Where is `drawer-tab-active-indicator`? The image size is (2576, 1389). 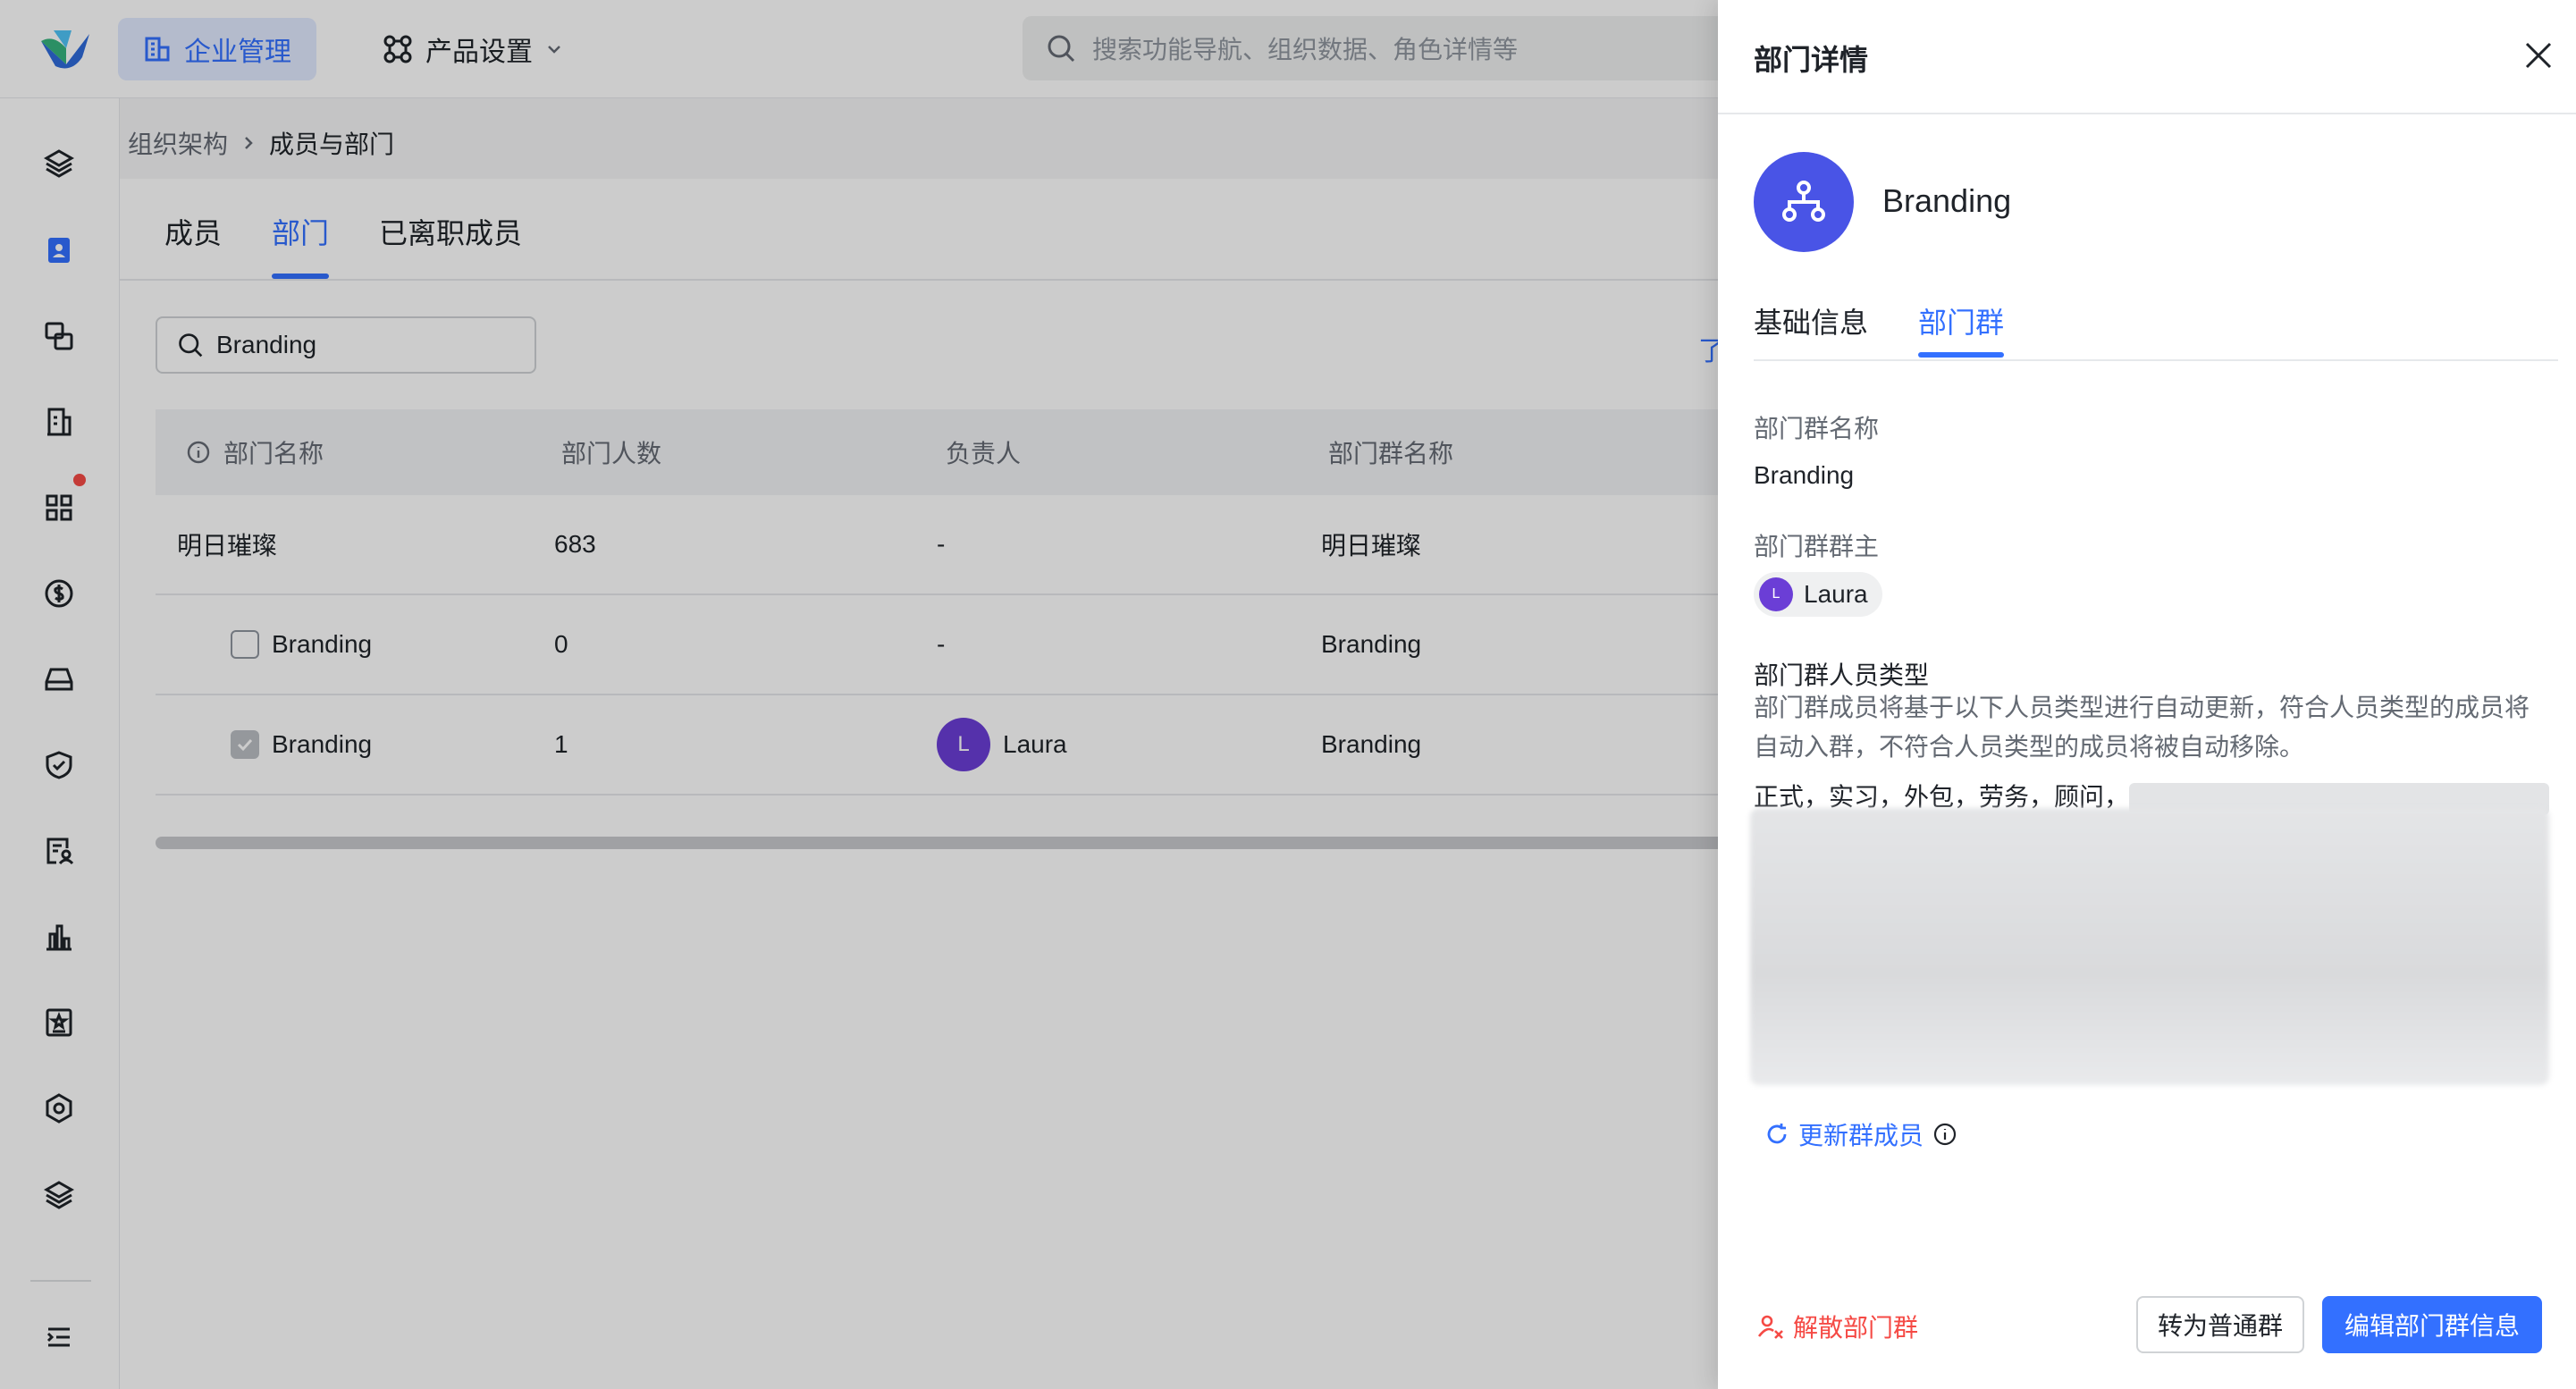 drawer-tab-active-indicator is located at coordinates (1961, 355).